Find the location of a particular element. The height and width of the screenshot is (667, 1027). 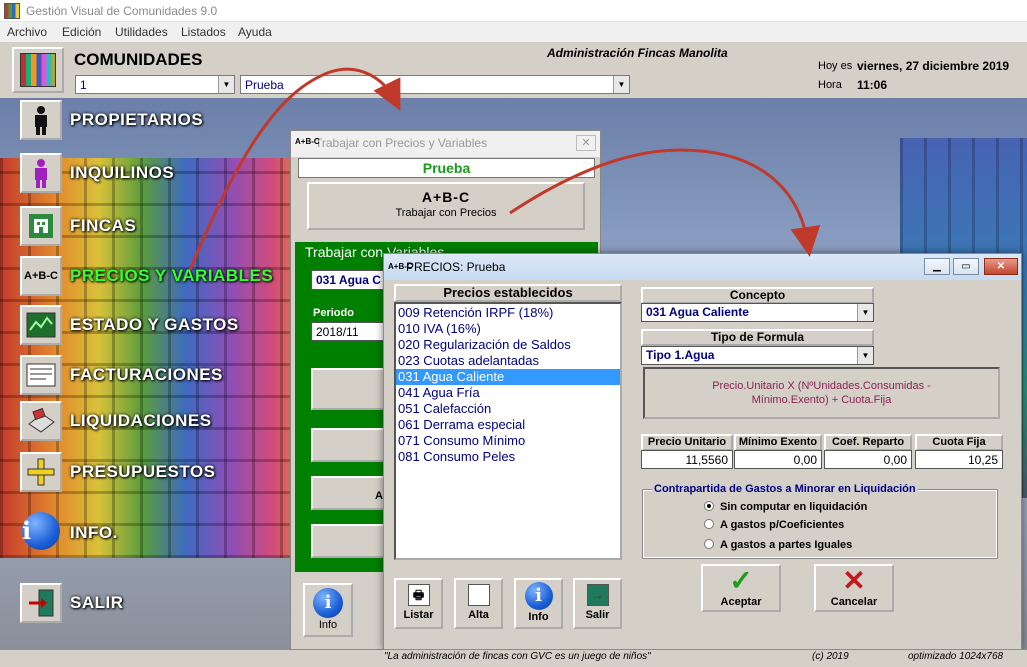

sidebar-item-label: FACTURACIONES is located at coordinates (146, 374).